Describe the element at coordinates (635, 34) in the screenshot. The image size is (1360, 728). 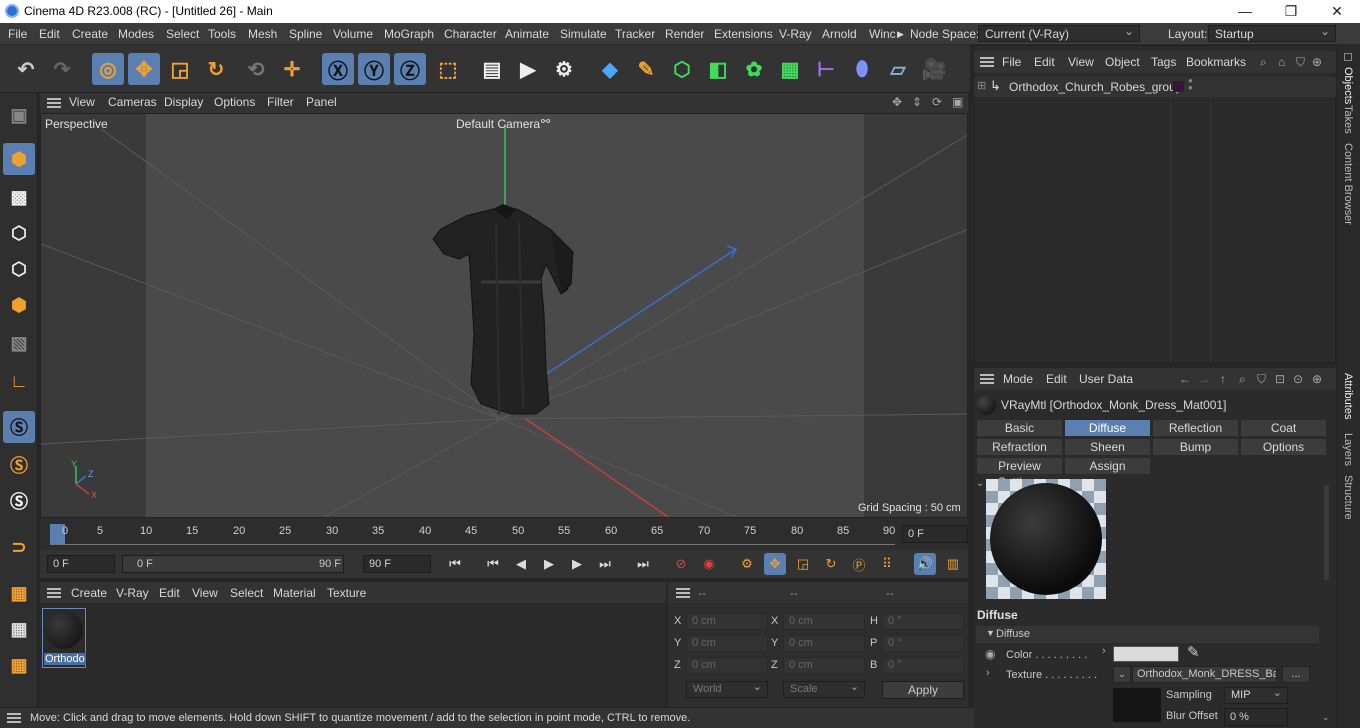
I see `menu-tracker: Tracker` at that location.